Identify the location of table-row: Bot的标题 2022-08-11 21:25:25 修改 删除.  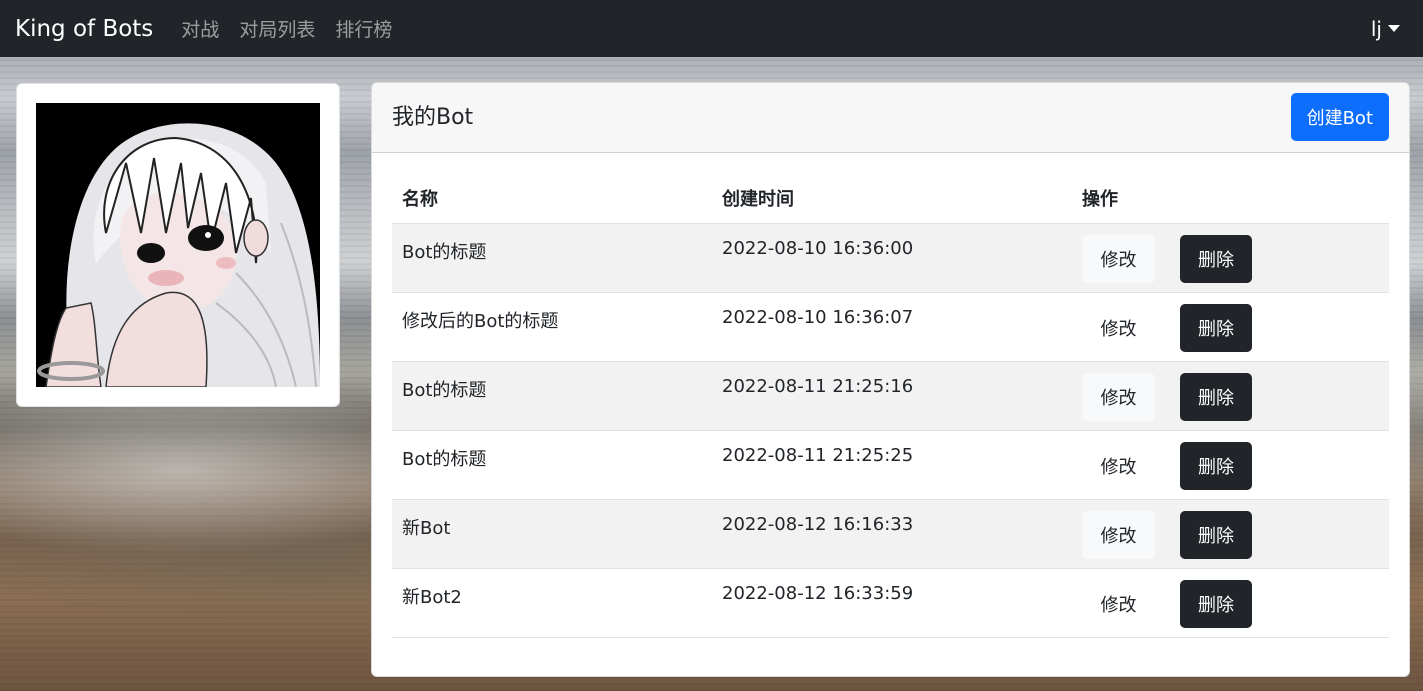
(890, 465).